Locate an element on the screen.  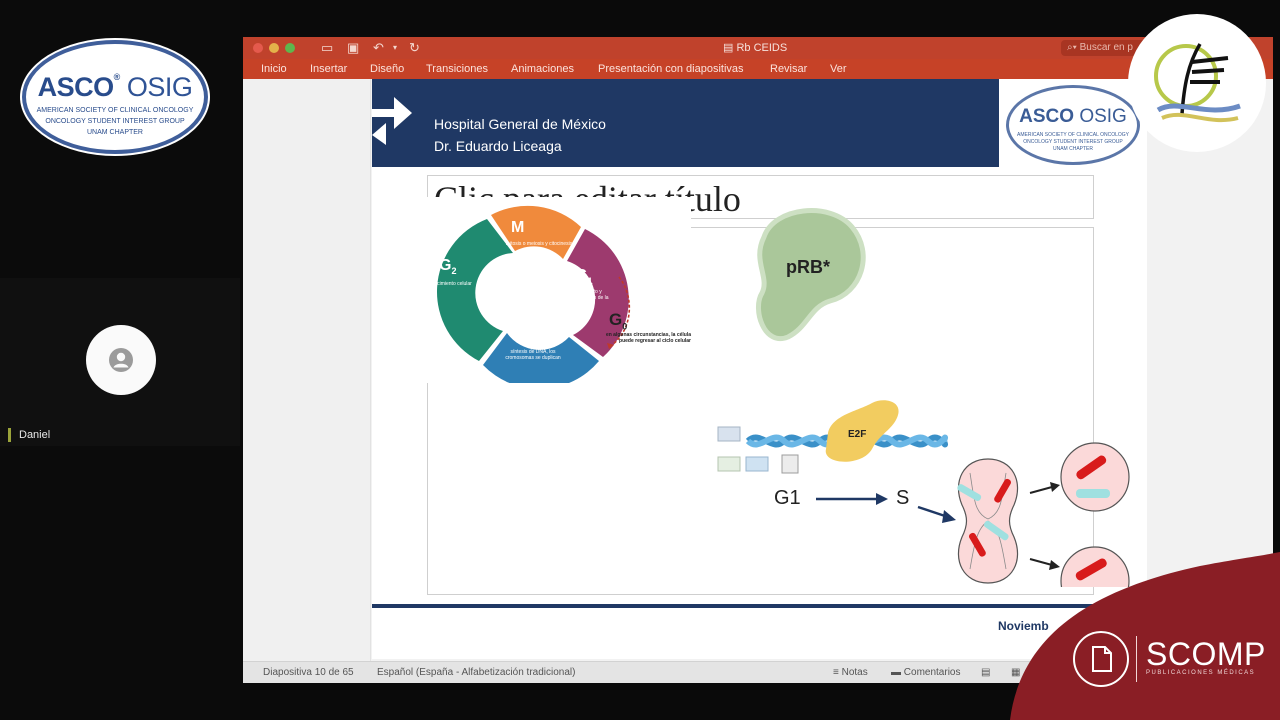
e2f-label: E2F is located at coordinates (857, 434).